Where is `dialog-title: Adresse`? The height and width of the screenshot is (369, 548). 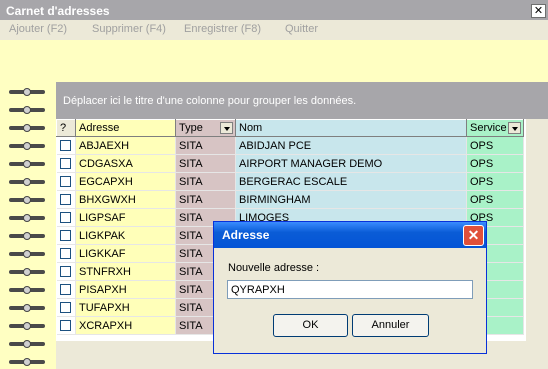 dialog-title: Adresse is located at coordinates (246, 235).